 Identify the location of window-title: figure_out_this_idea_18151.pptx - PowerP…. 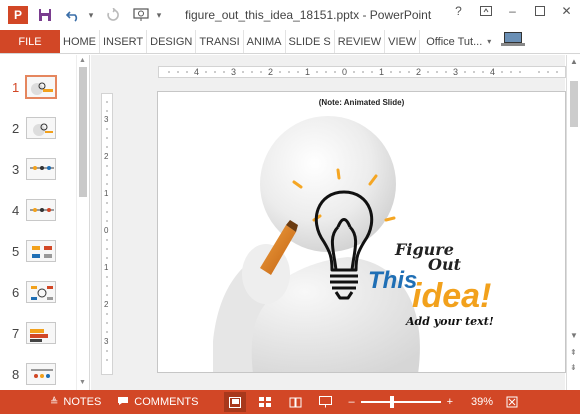
(308, 15).